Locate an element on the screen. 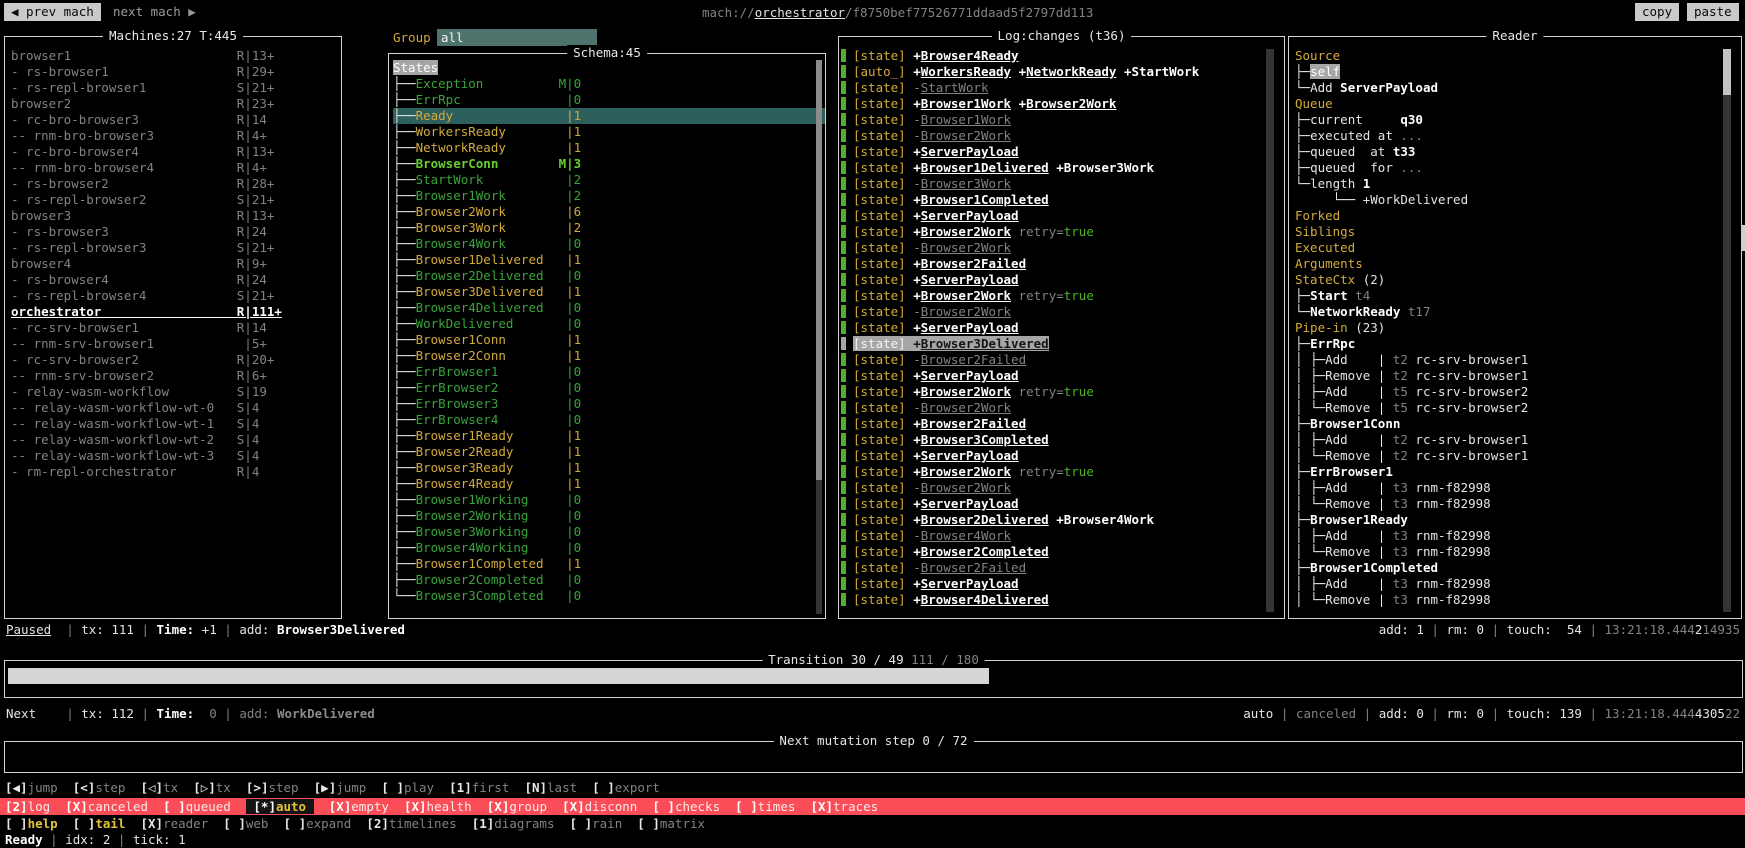 This screenshot has width=1745, height=848. toggle-disconn: [X]disconn is located at coordinates (599, 806).